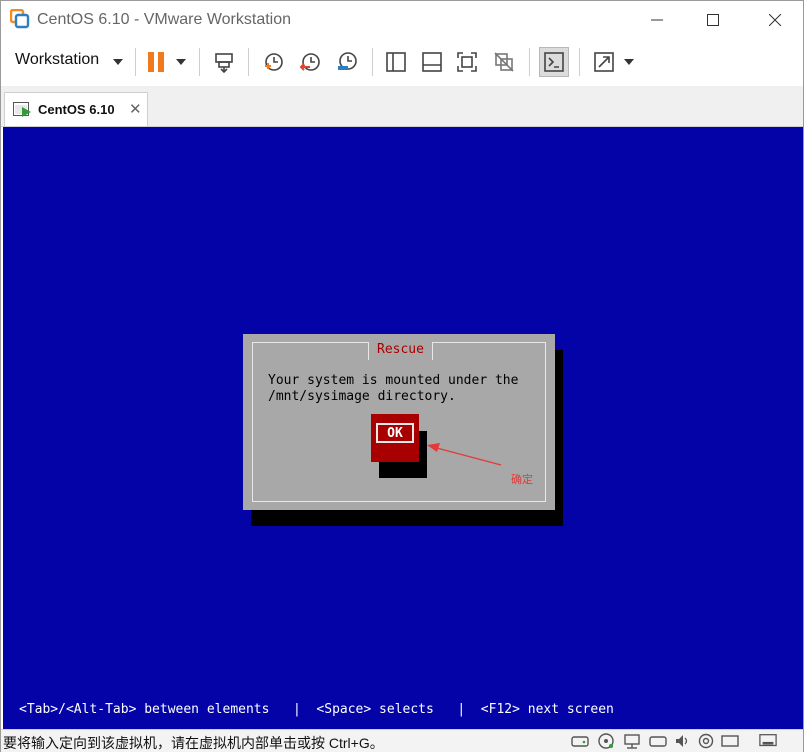  What do you see at coordinates (375, 709) in the screenshot?
I see `hint-space: <Space> selects` at bounding box center [375, 709].